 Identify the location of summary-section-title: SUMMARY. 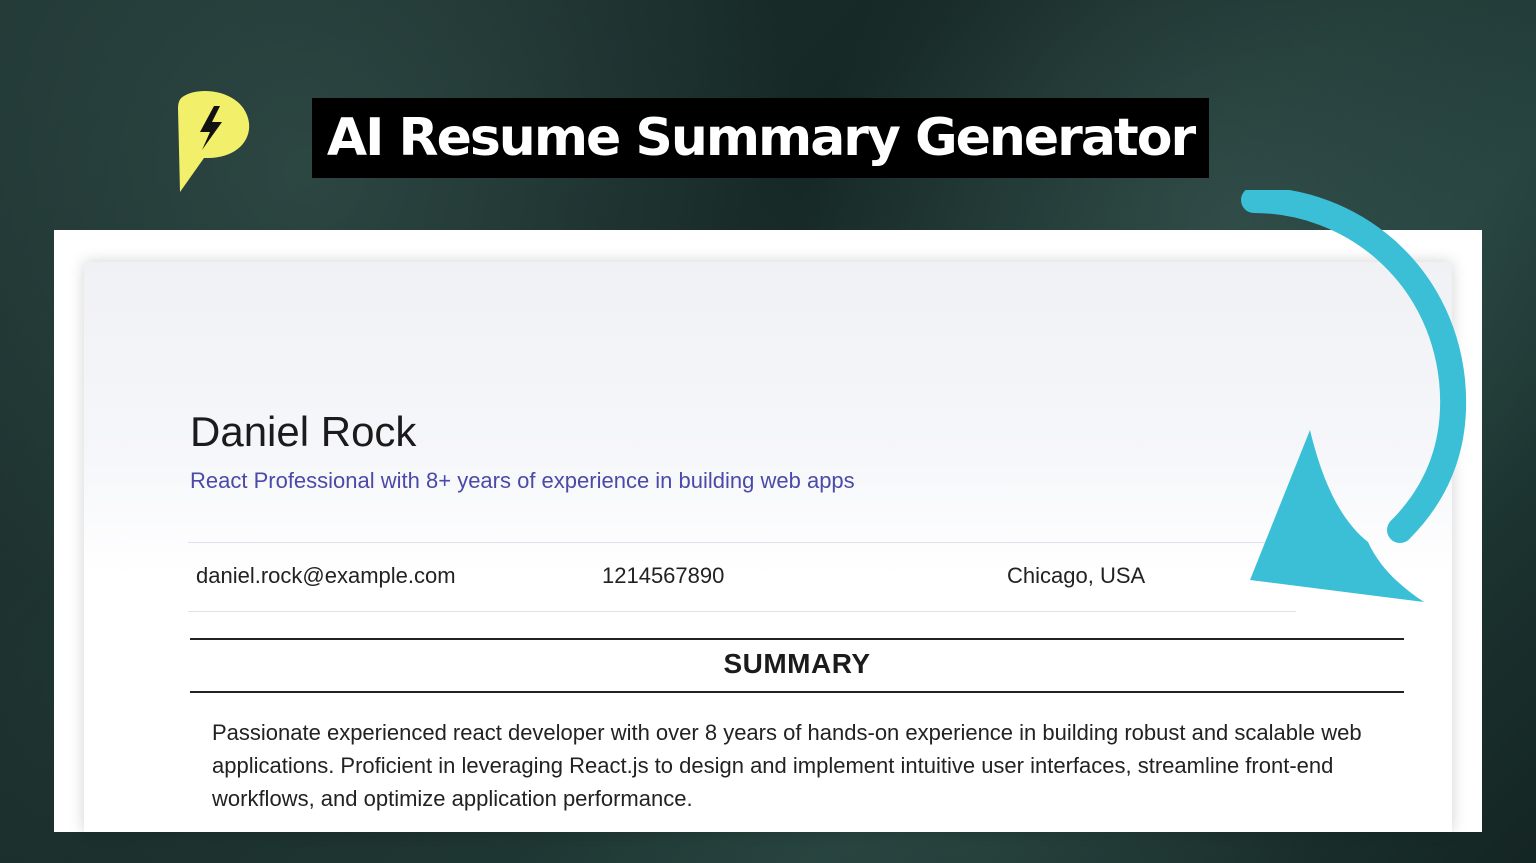
(797, 663).